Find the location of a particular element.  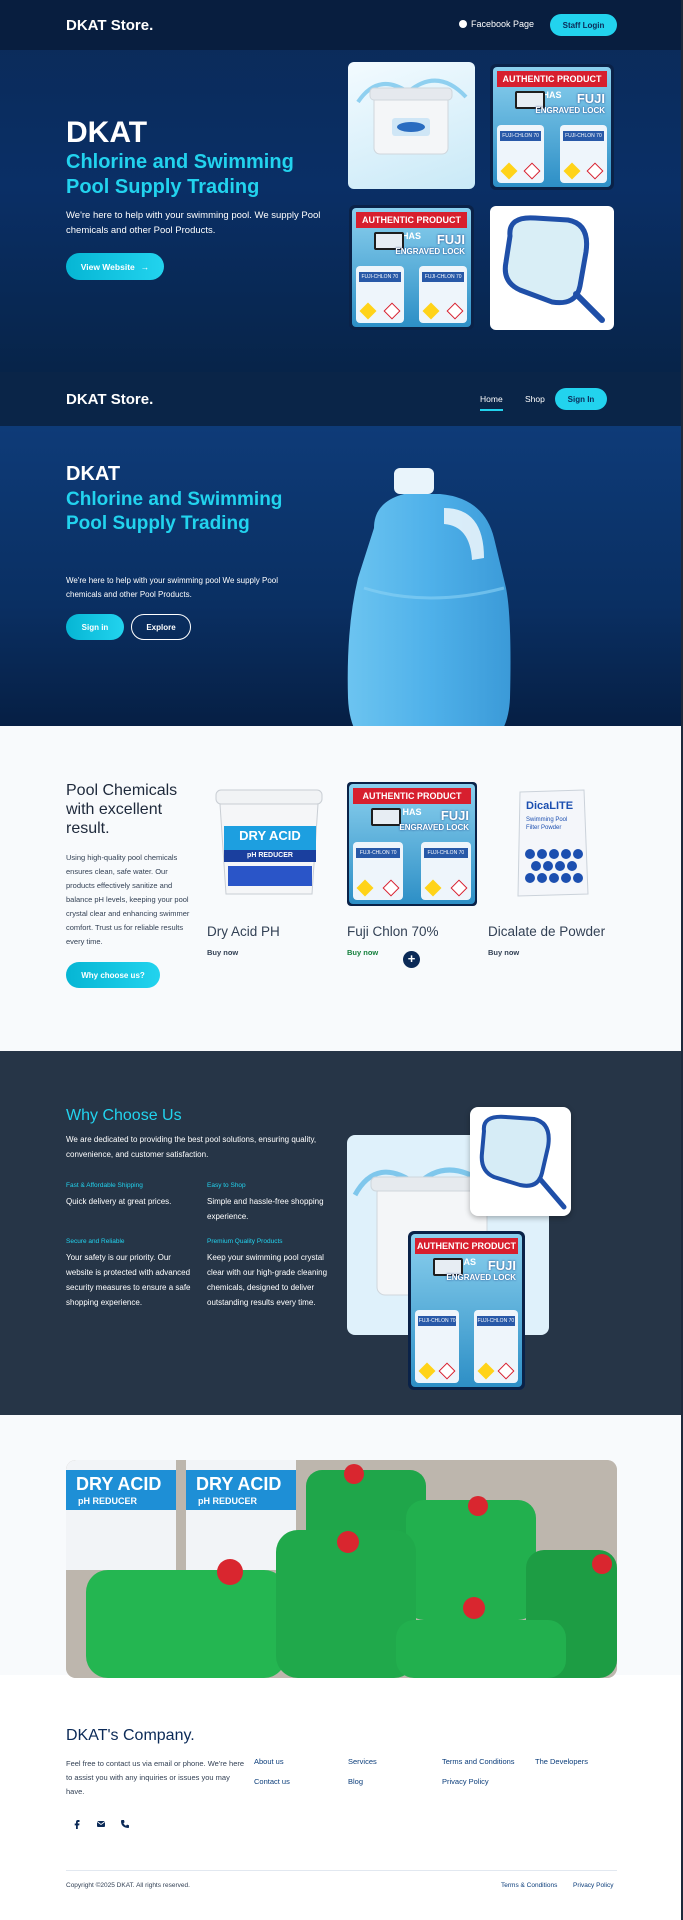

why-heading: Why Choose Us is located at coordinates (124, 1115).